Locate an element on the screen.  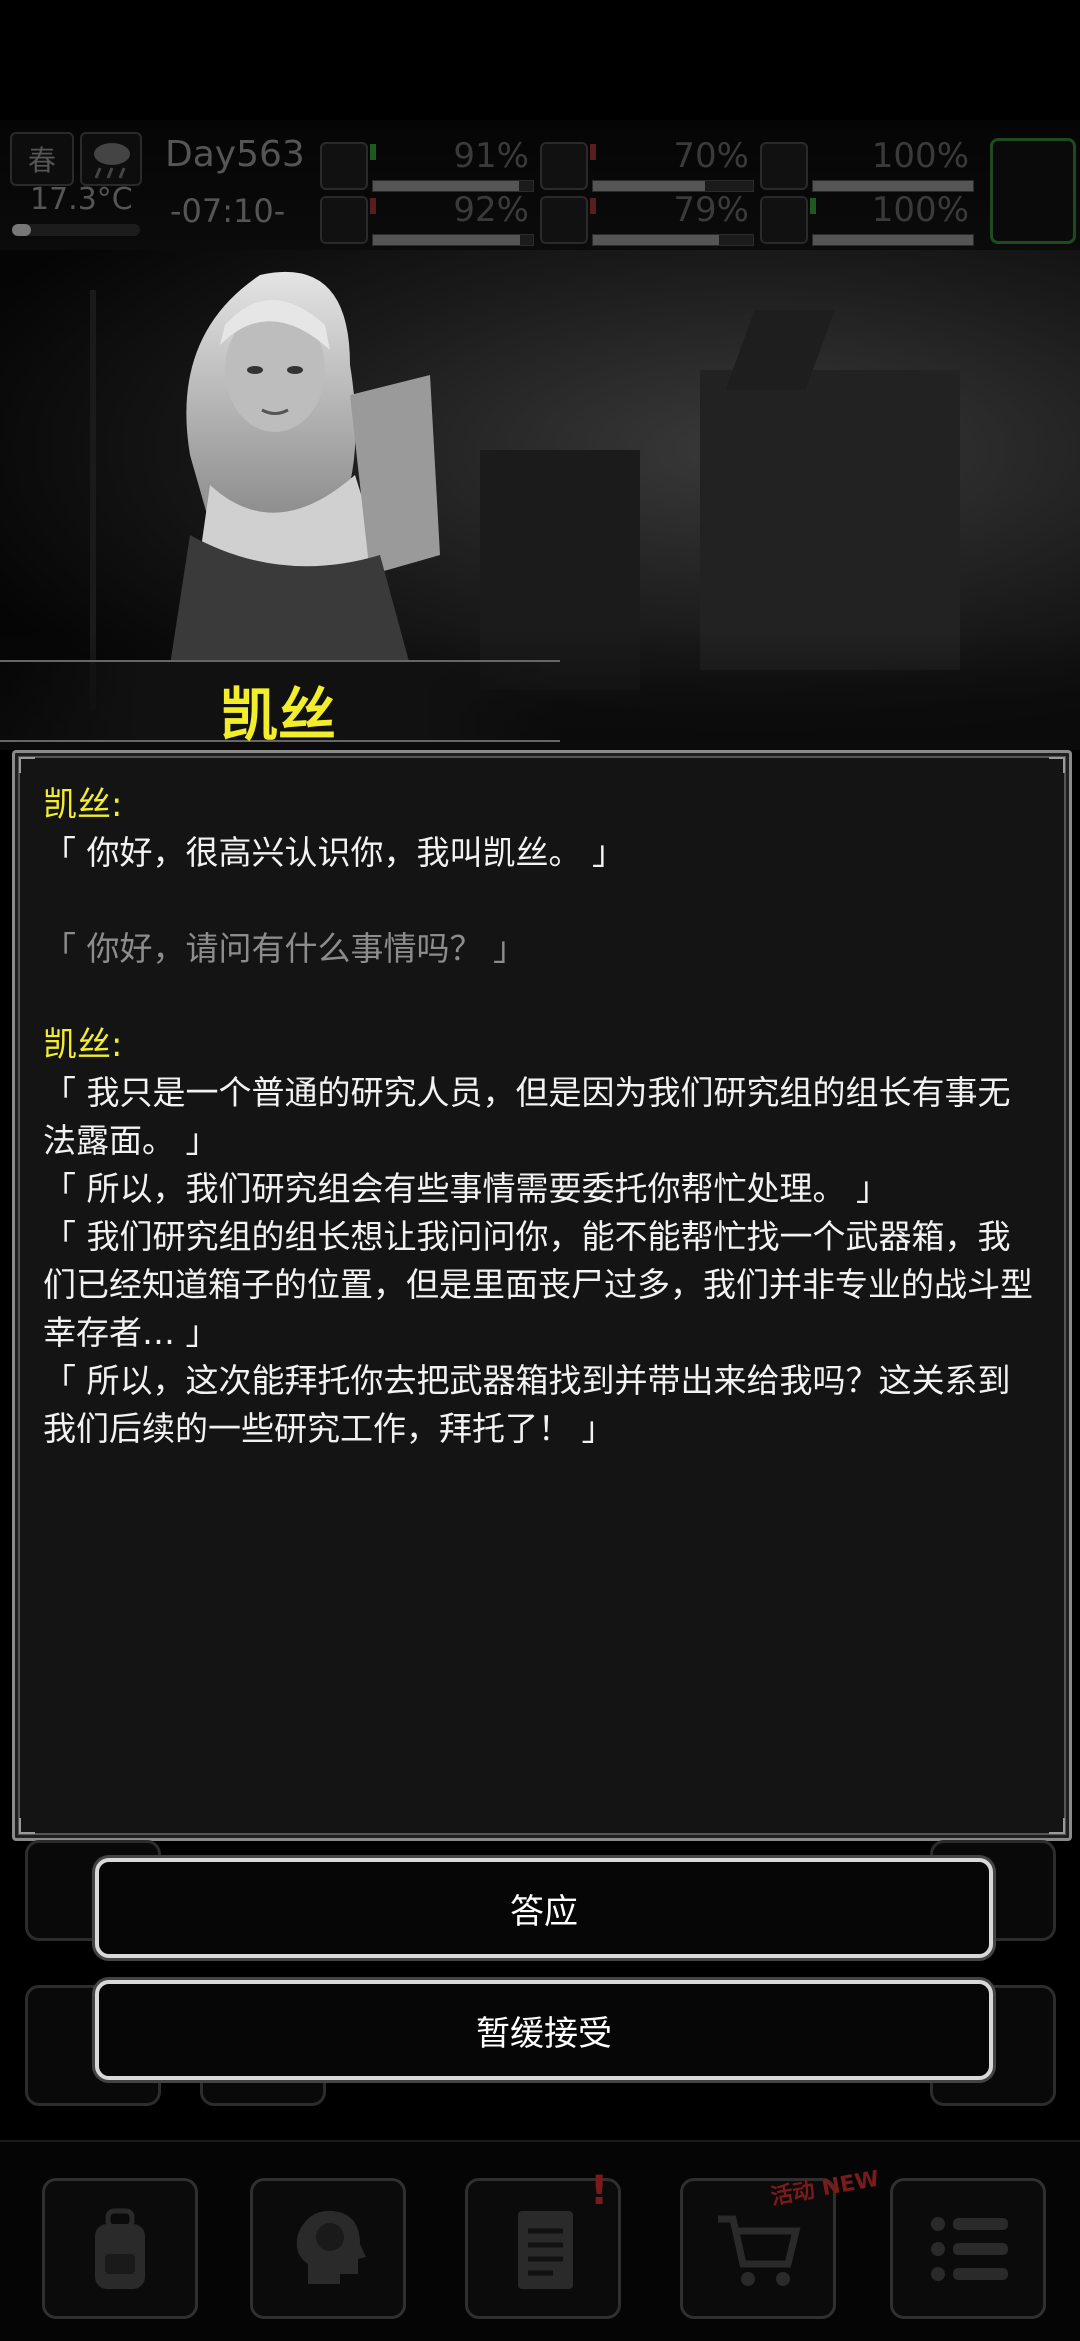
temperature-bar is located at coordinates (76, 230).